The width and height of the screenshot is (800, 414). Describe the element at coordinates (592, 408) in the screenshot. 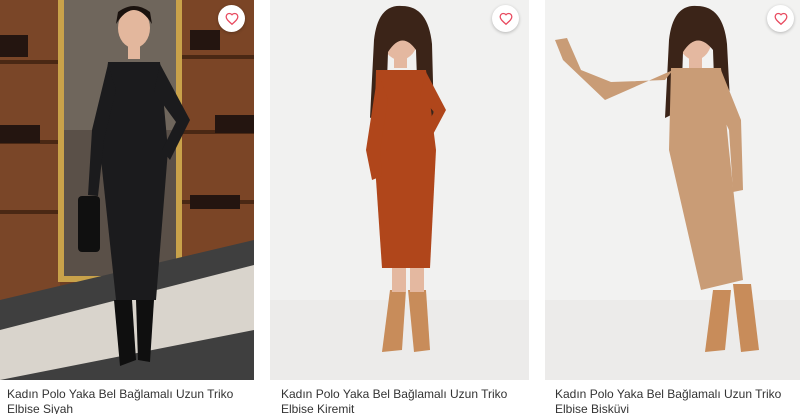

I see `product-title-line: Elbise Bisküvi` at that location.